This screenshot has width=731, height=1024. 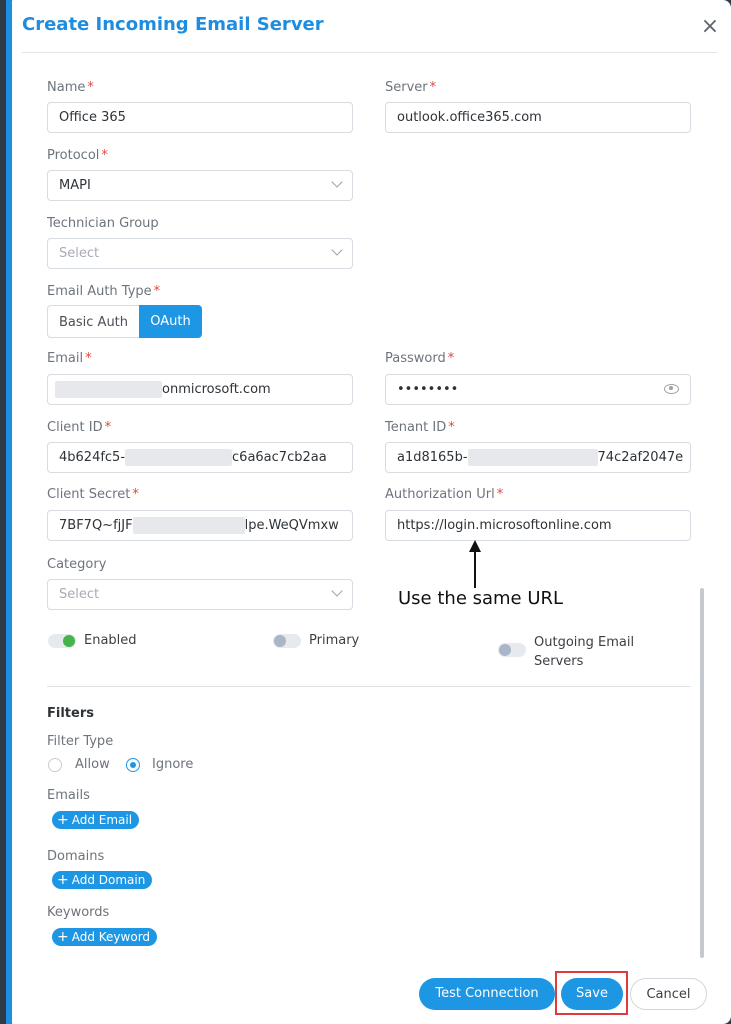 I want to click on name-input: Office 365, so click(x=200, y=117).